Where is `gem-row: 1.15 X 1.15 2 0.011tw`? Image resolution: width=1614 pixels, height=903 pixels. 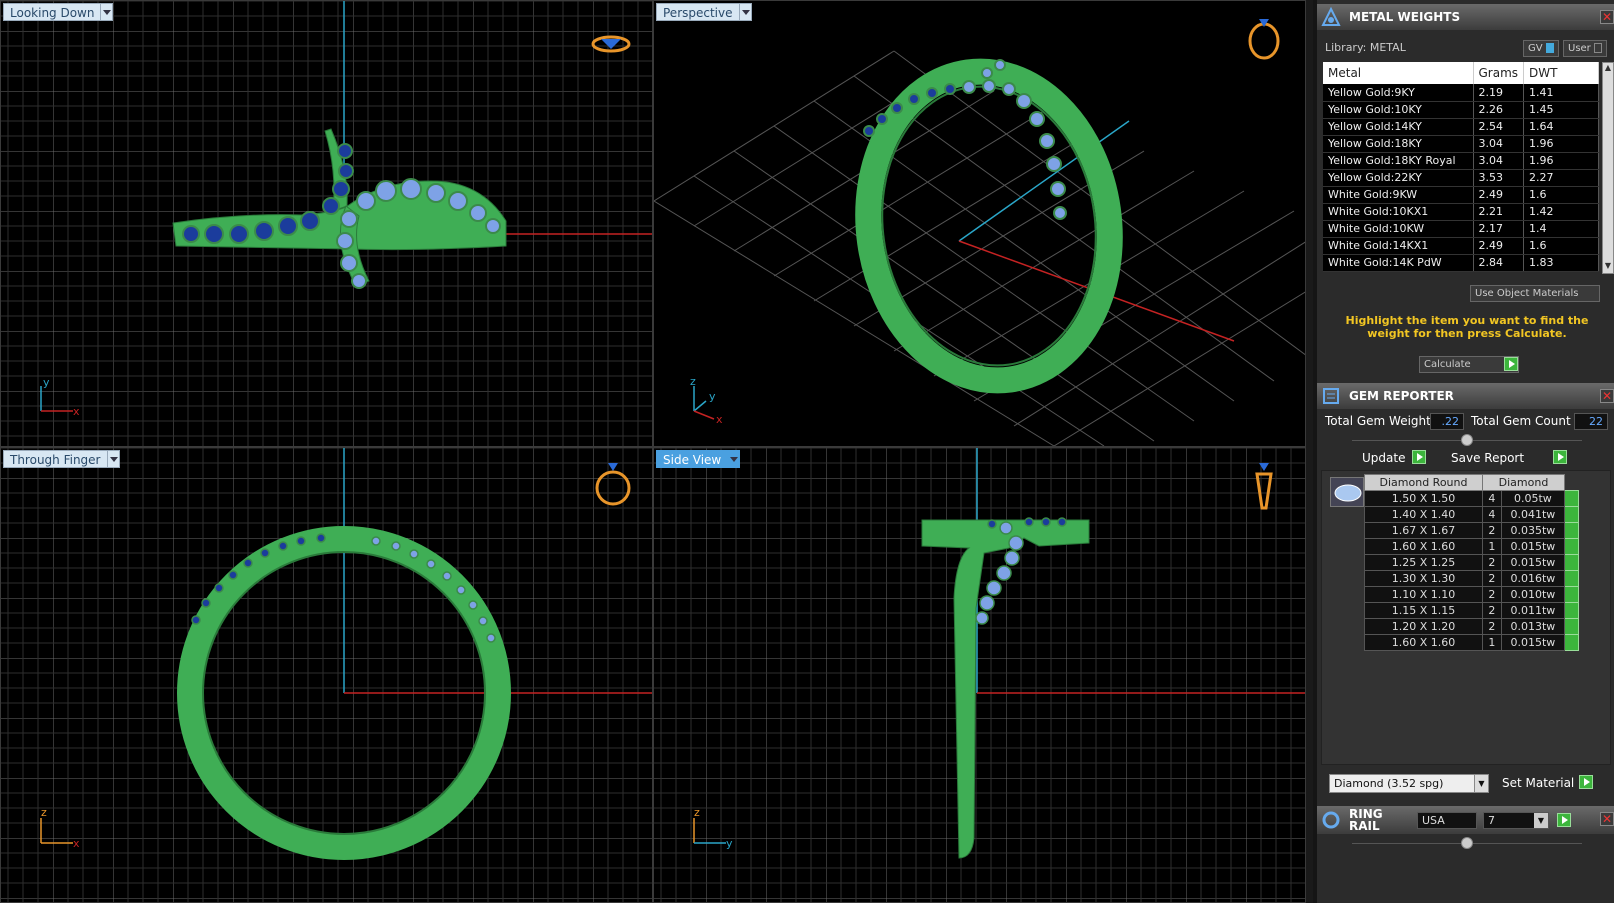 gem-row: 1.15 X 1.15 2 0.011tw is located at coordinates (1471, 610).